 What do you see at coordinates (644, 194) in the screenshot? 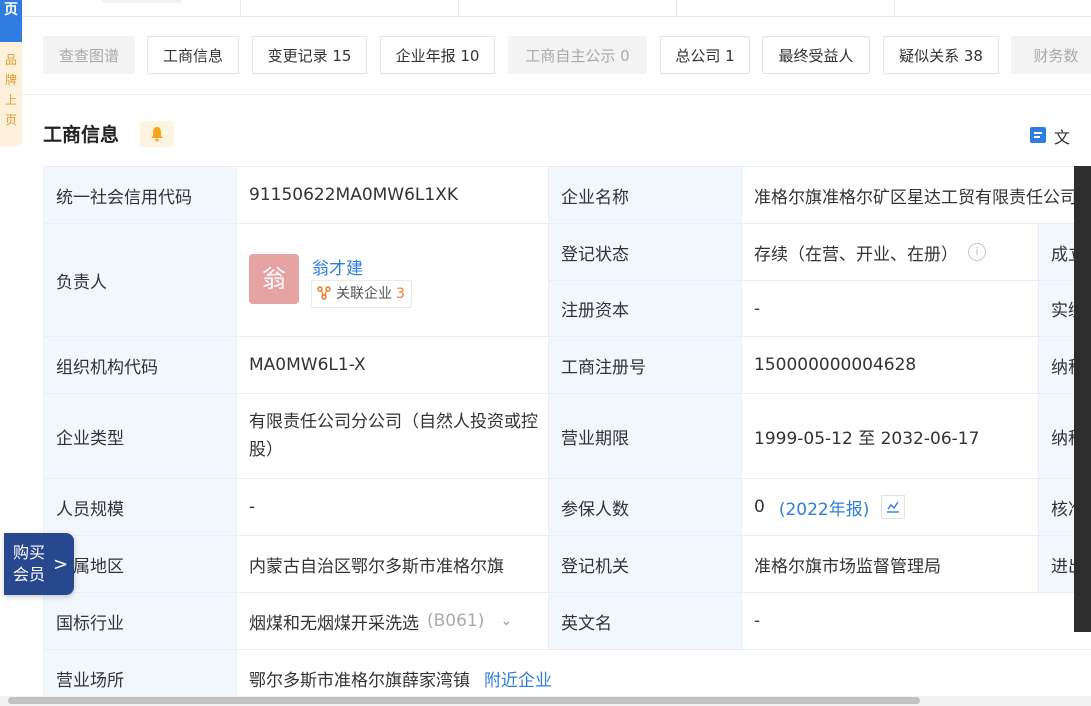
I see `label-company-name: 企业名称` at bounding box center [644, 194].